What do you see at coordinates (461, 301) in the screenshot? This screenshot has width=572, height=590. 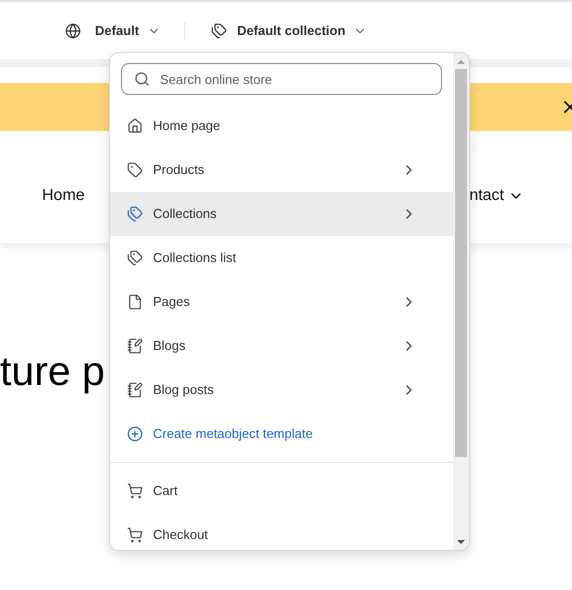 I see `scrollbar` at bounding box center [461, 301].